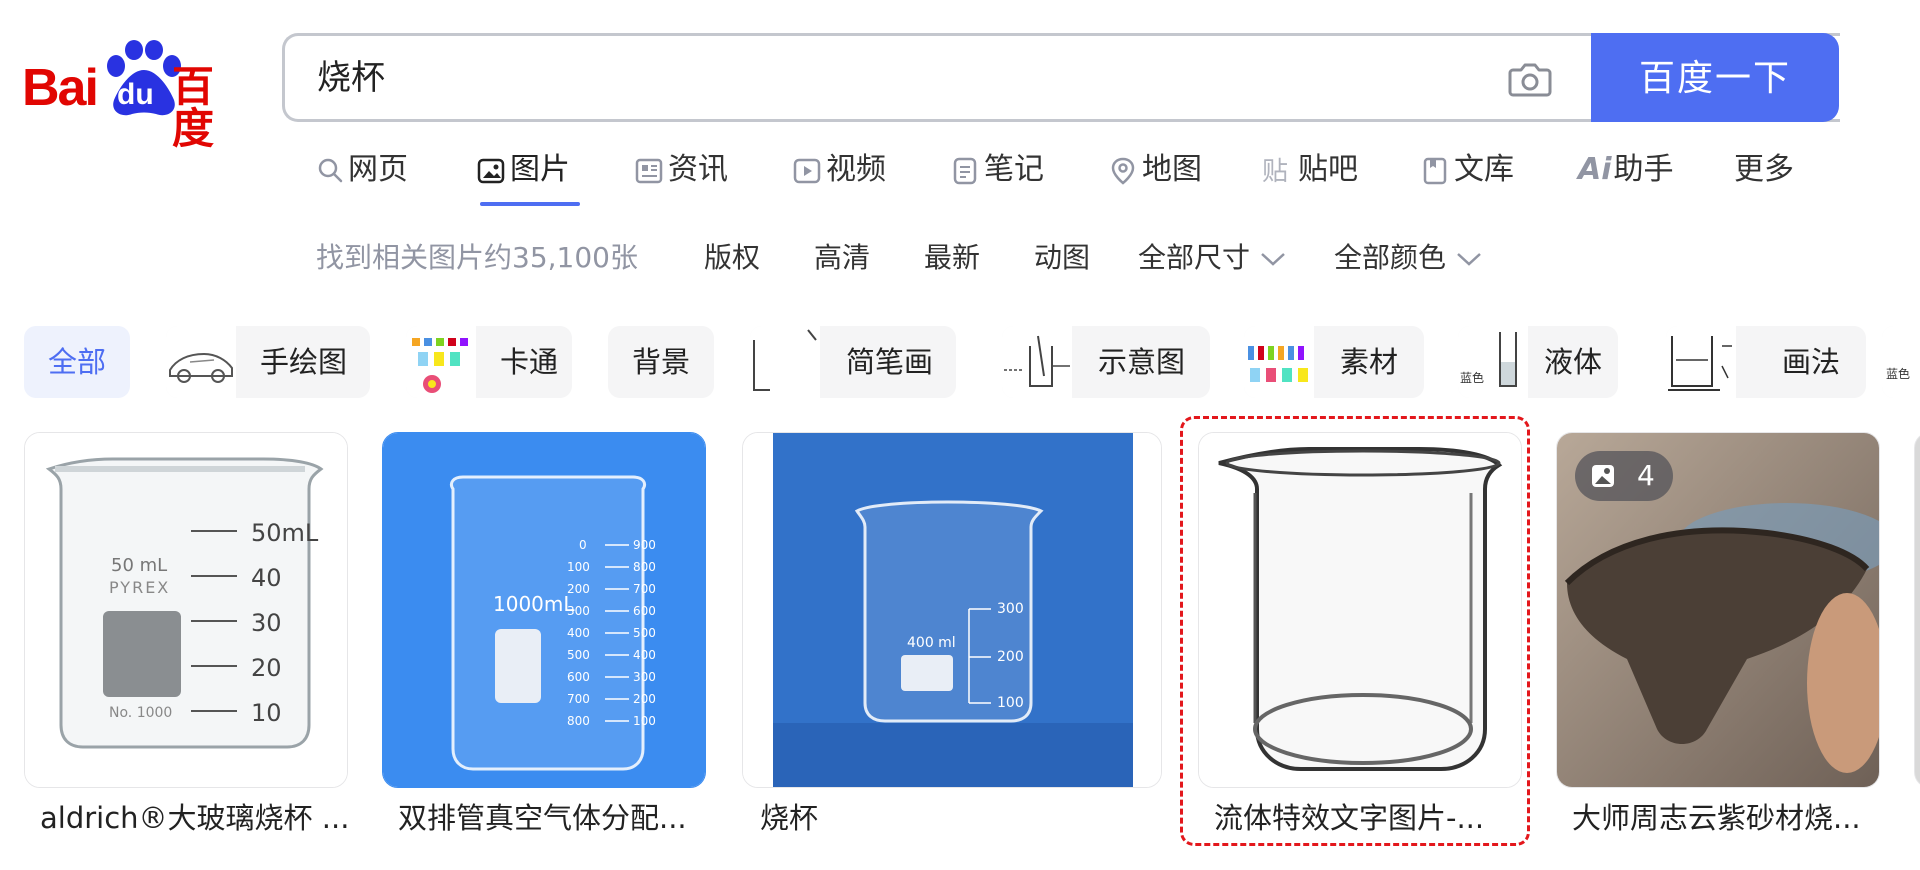 This screenshot has width=1920, height=870. I want to click on active-tab-indicator, so click(530, 204).